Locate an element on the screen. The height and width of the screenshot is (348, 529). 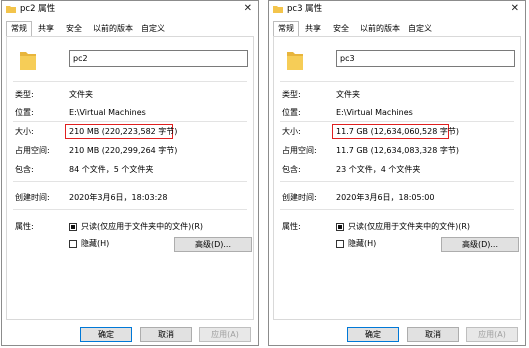
window-title: pc2 属性 is located at coordinates (38, 9).